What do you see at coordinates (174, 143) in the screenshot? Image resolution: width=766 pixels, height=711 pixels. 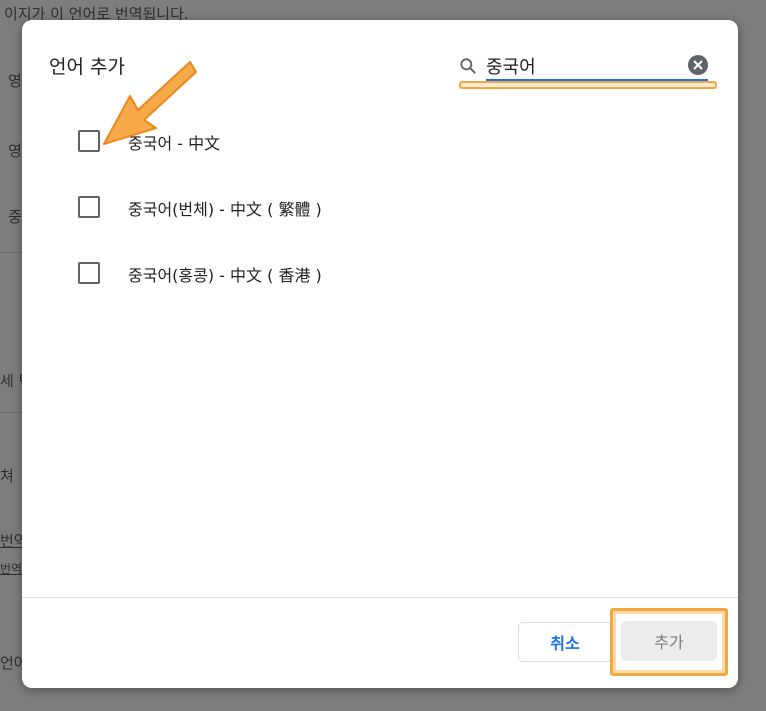 I see `language-label: 중국어 - 中文` at bounding box center [174, 143].